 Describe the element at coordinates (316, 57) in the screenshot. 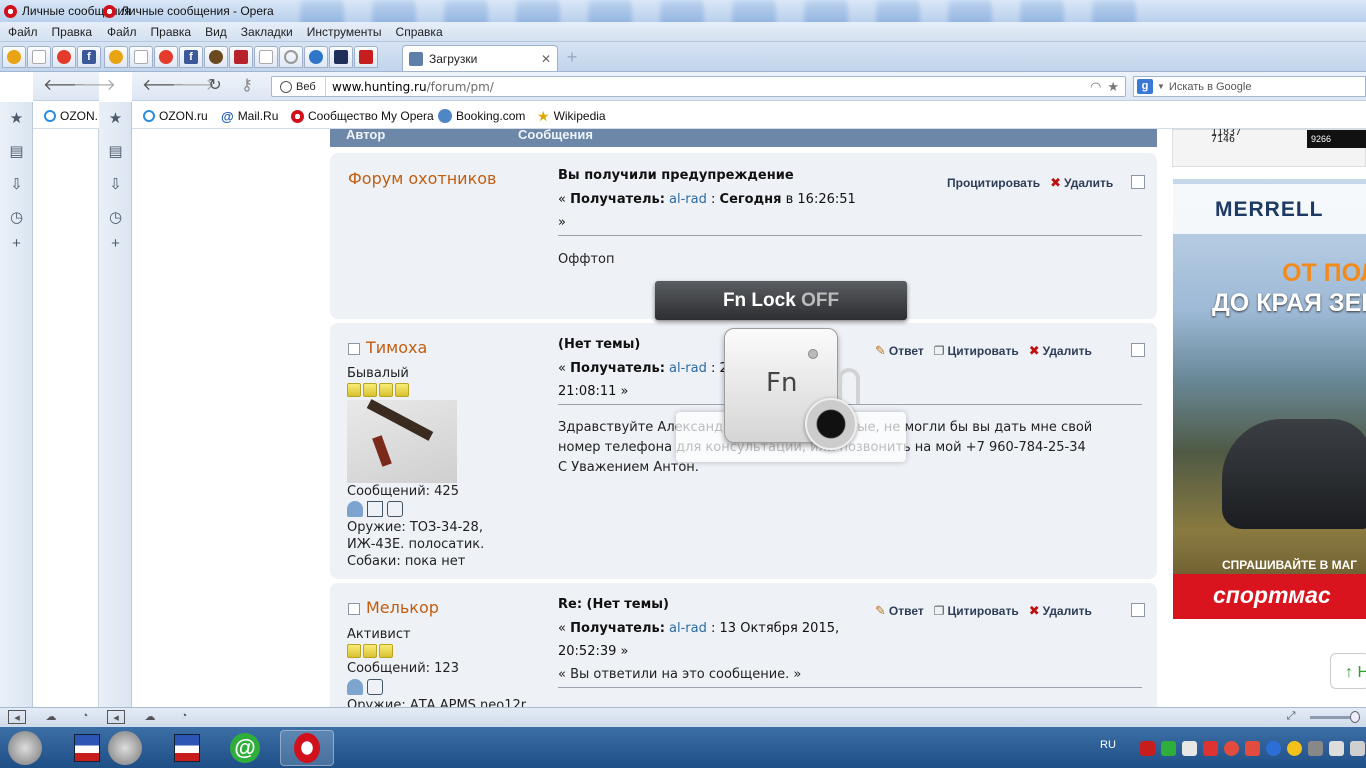

I see `tab-edit` at that location.